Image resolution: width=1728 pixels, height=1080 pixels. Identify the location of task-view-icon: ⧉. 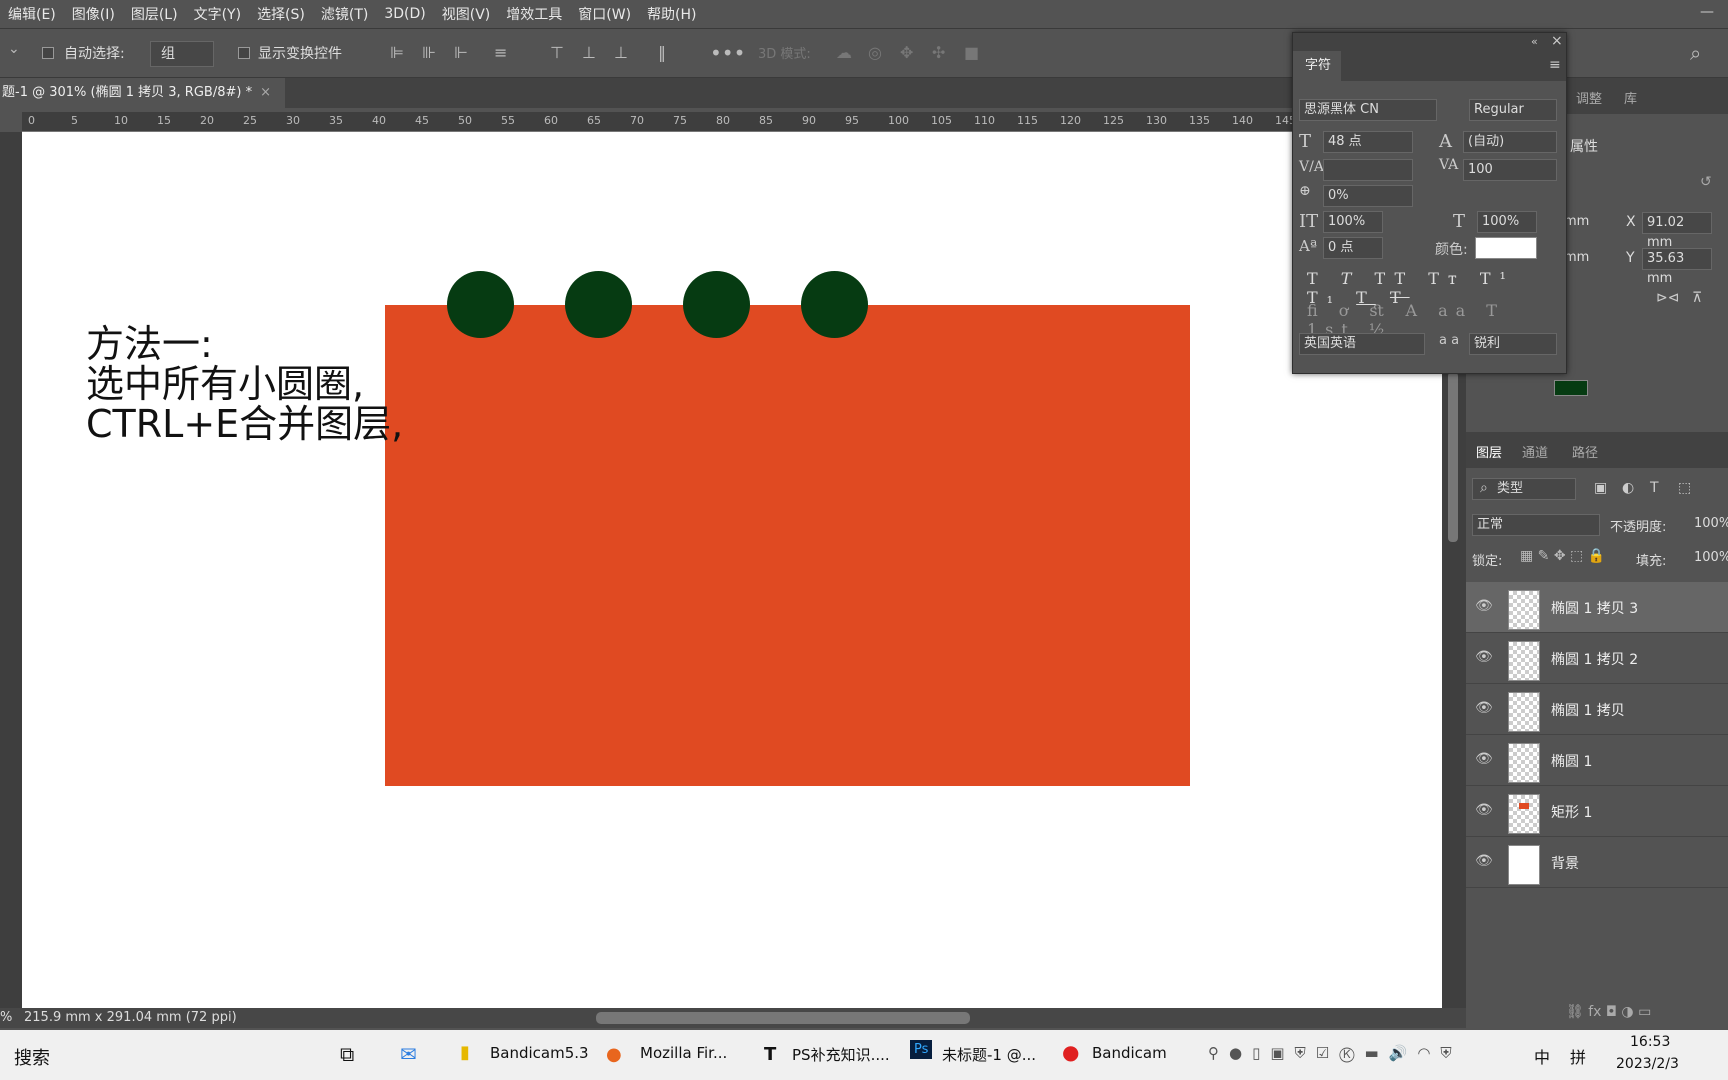
(347, 1054).